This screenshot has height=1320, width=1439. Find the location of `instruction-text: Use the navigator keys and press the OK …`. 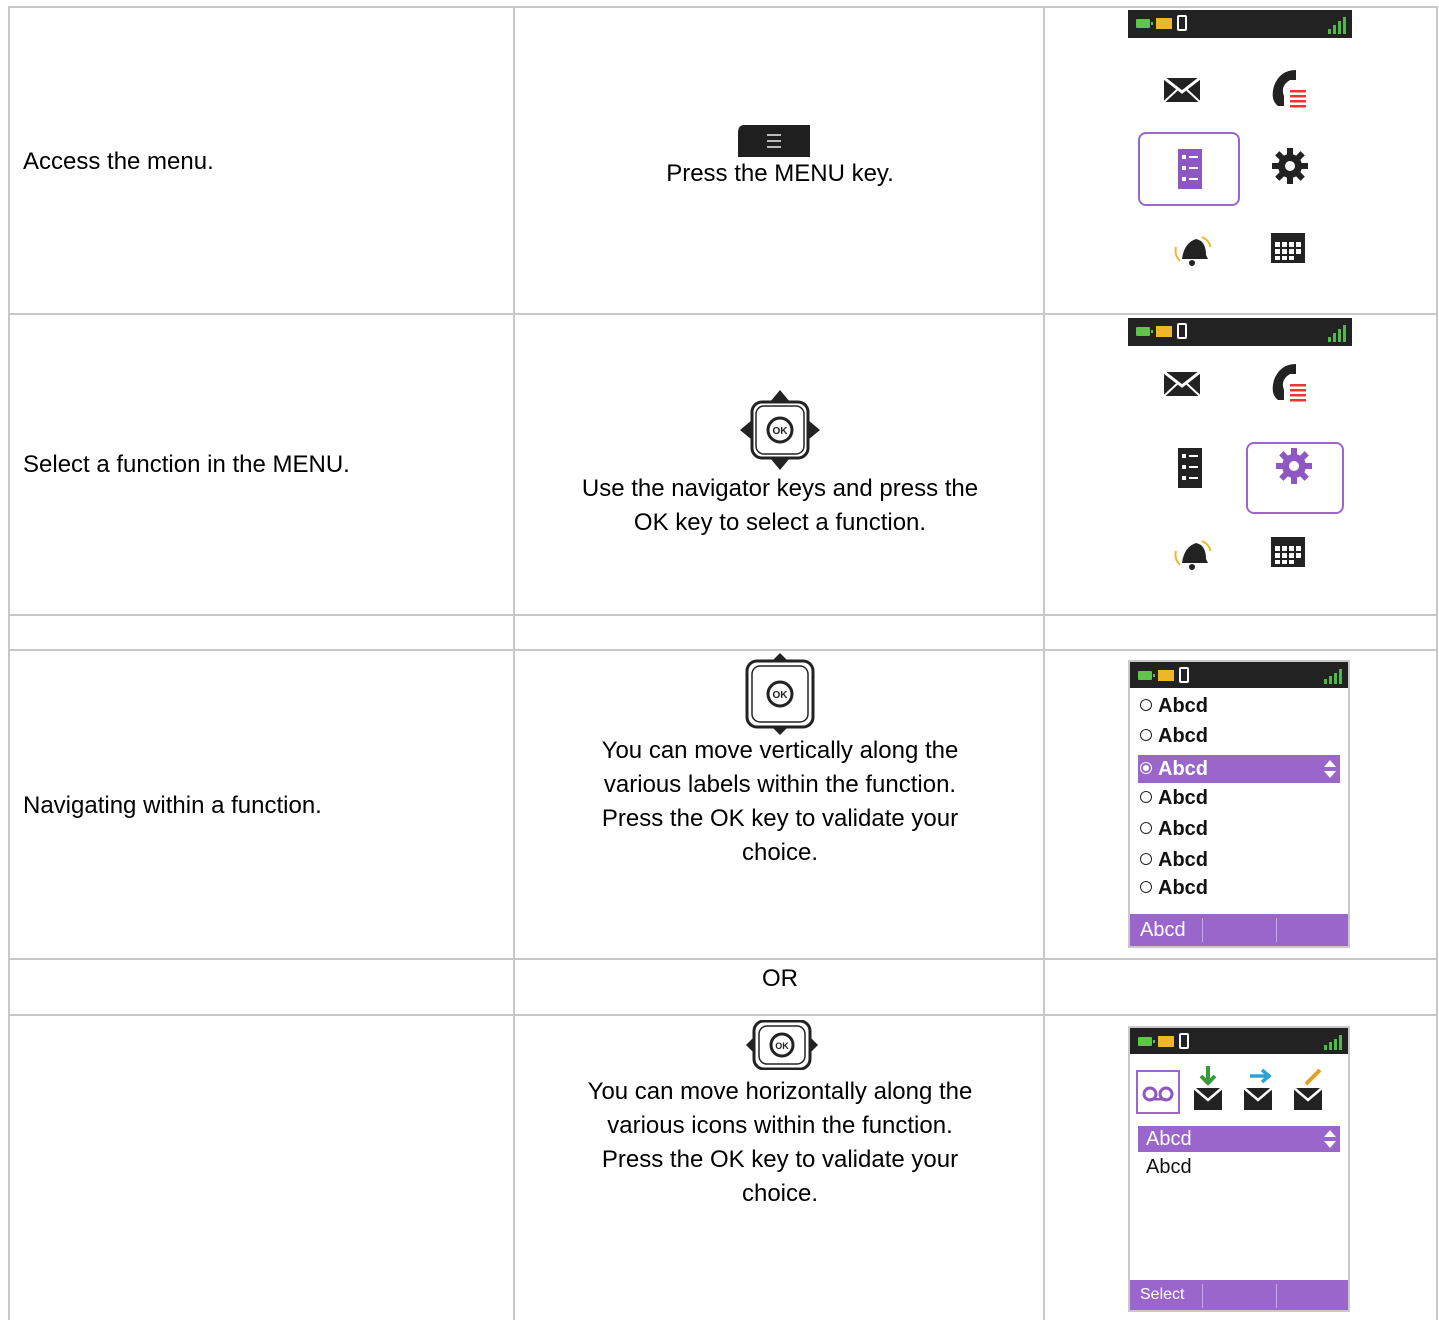

instruction-text: Use the navigator keys and press the OK … is located at coordinates (780, 506).